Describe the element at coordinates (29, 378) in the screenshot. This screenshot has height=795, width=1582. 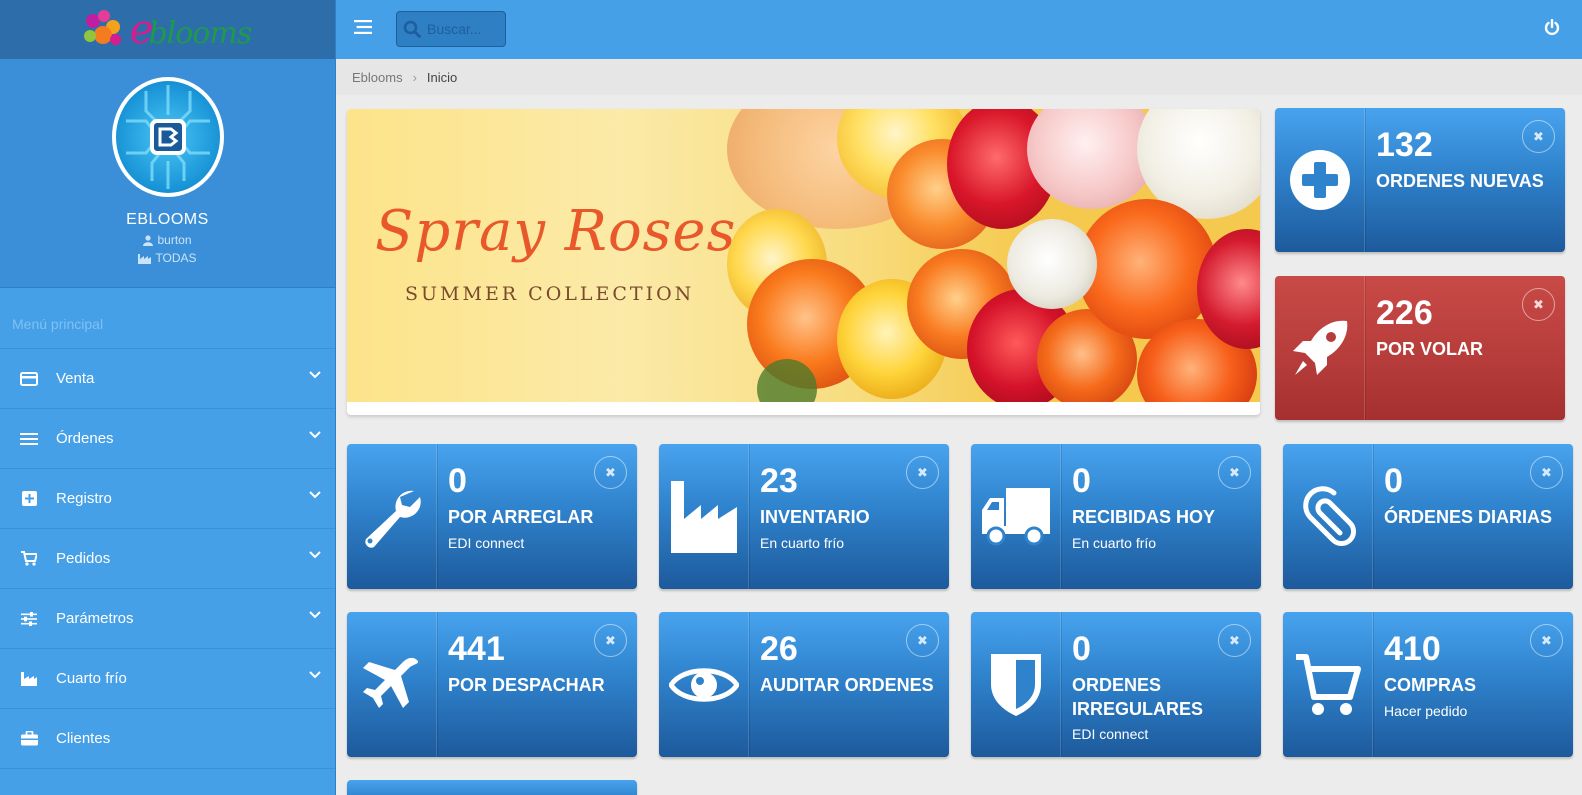
I see `credit-card-icon` at that location.